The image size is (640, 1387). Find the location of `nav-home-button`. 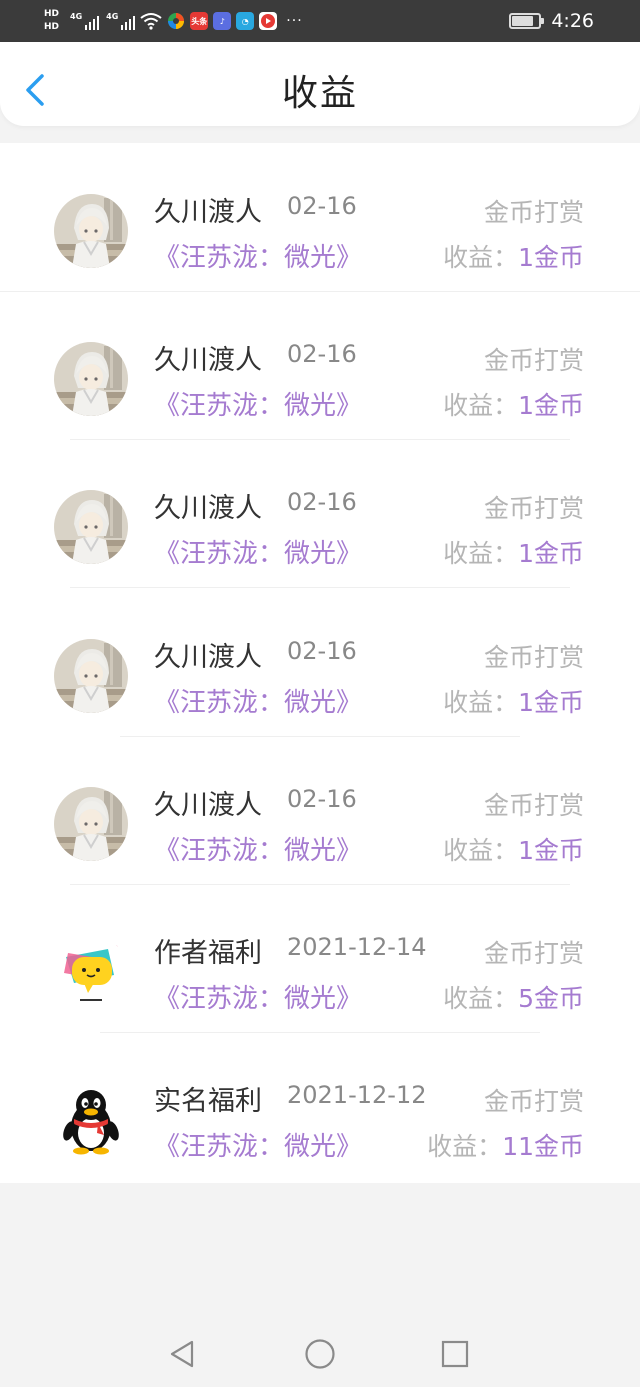

nav-home-button is located at coordinates (320, 1354).